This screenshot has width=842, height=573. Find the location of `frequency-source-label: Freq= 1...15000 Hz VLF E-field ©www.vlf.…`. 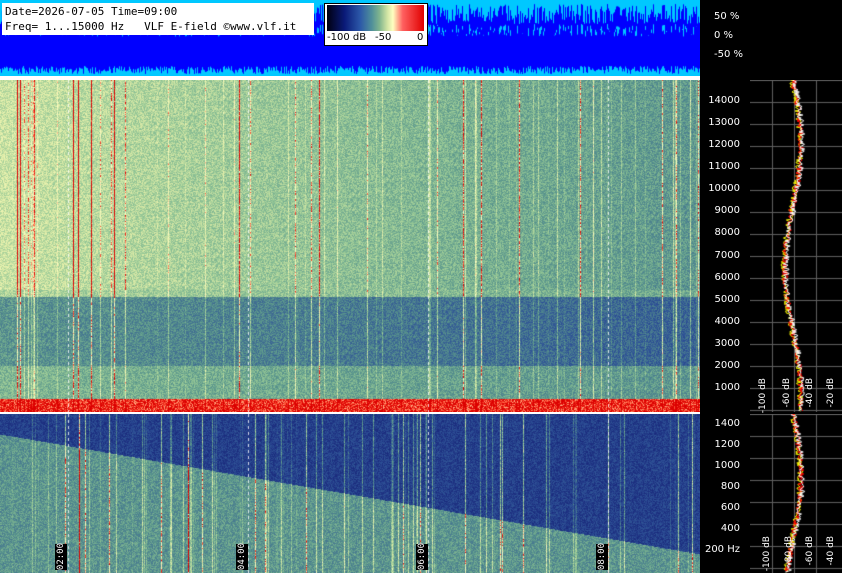

frequency-source-label: Freq= 1...15000 Hz VLF E-field ©www.vlf.… is located at coordinates (151, 26).